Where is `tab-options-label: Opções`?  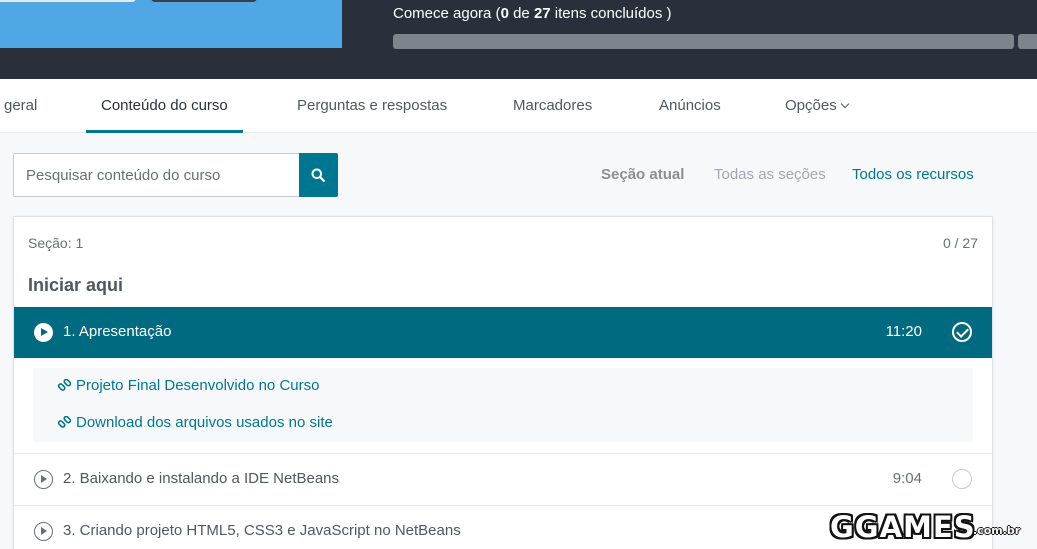 tab-options-label: Opções is located at coordinates (811, 105).